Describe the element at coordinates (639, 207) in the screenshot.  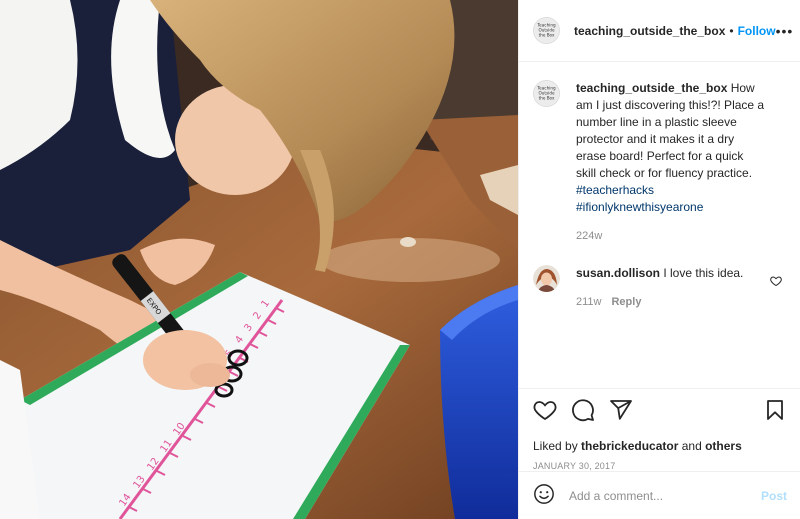
I see `hashtag-link: #ifionlyknewthisyearone` at that location.